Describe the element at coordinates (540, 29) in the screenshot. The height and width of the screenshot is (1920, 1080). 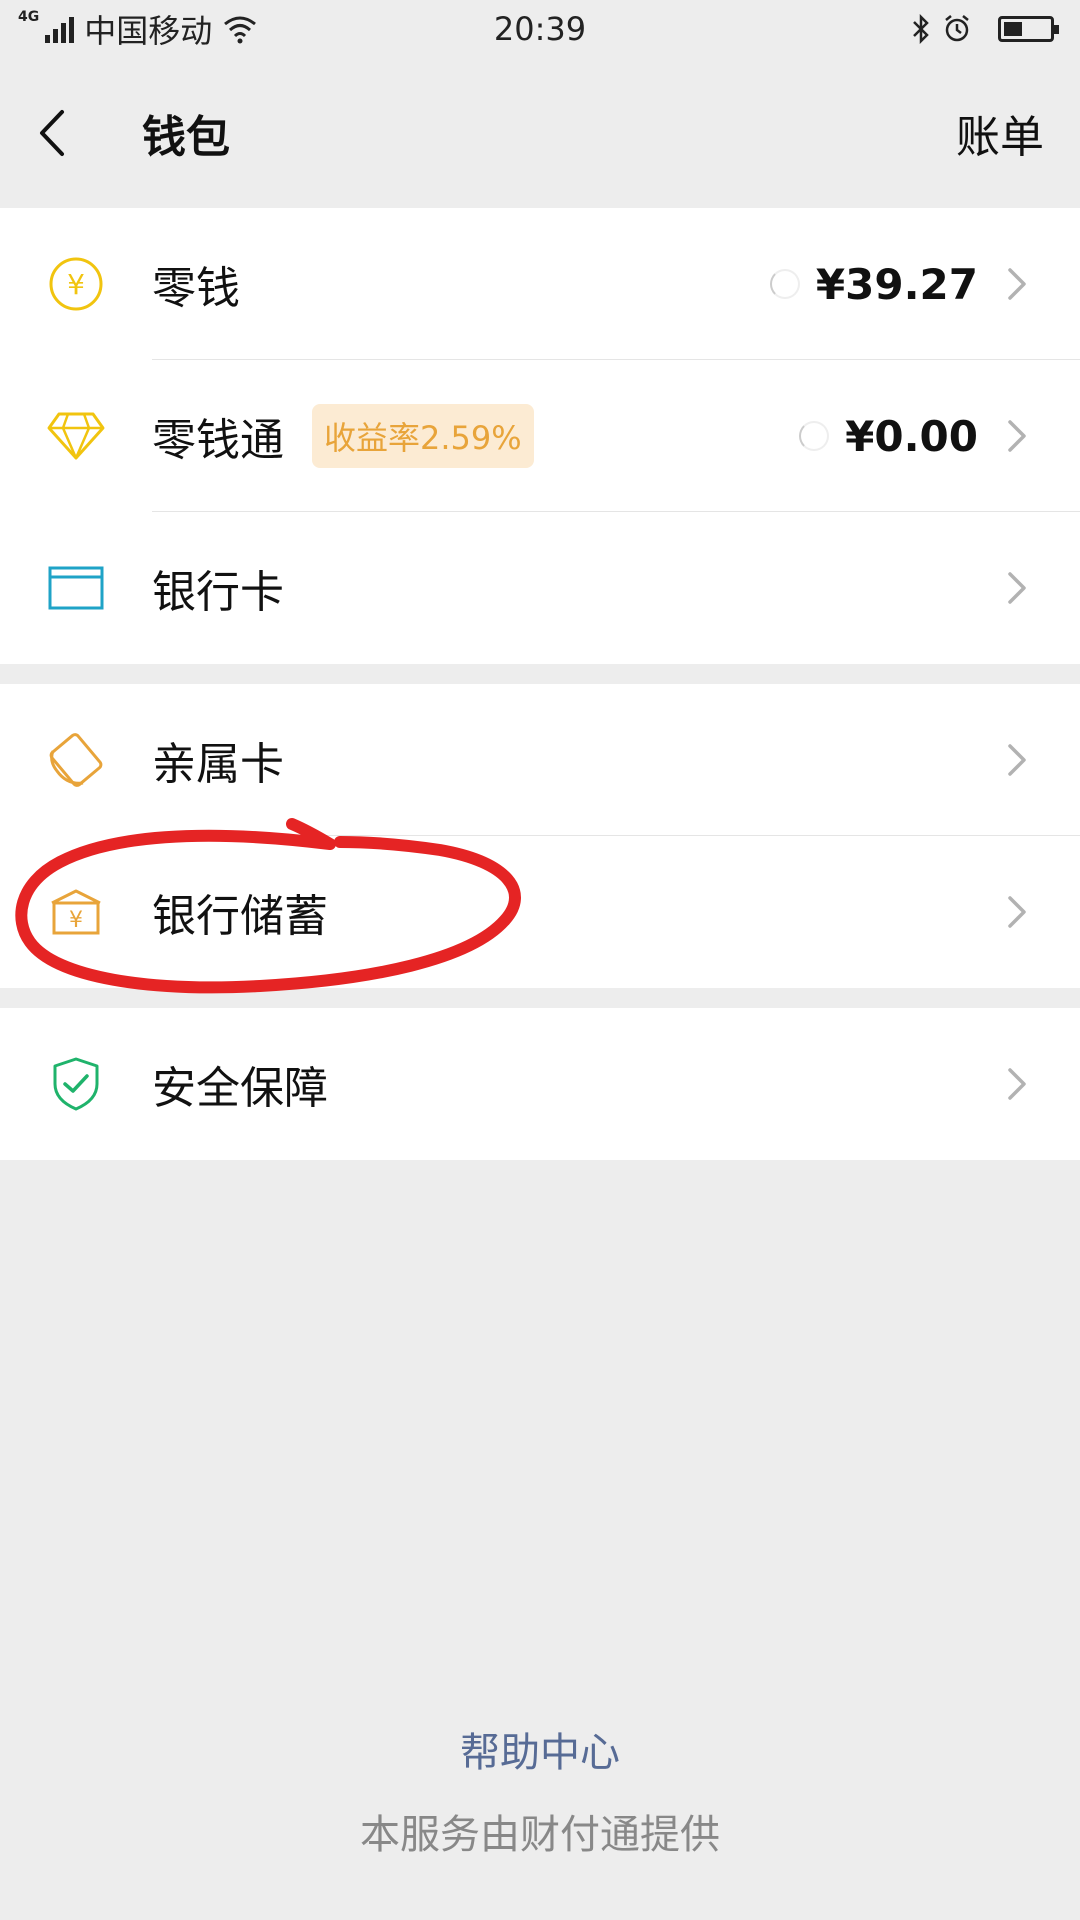
I see `status-bar: 4G 中国移动 20:39` at that location.